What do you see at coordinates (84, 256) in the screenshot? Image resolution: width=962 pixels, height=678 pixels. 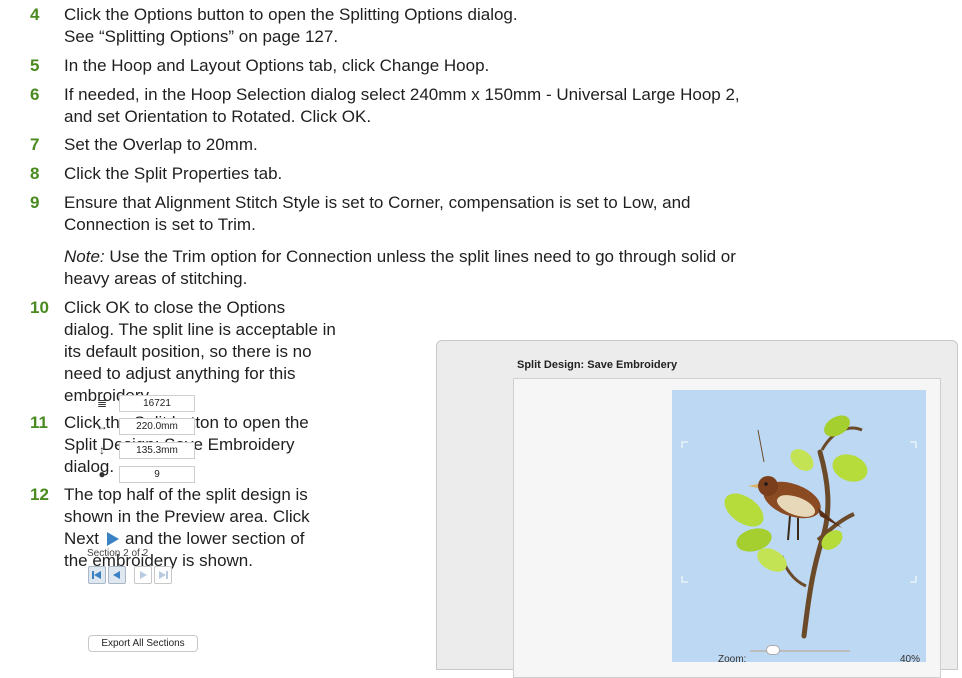 I see `note-label: Note:` at bounding box center [84, 256].